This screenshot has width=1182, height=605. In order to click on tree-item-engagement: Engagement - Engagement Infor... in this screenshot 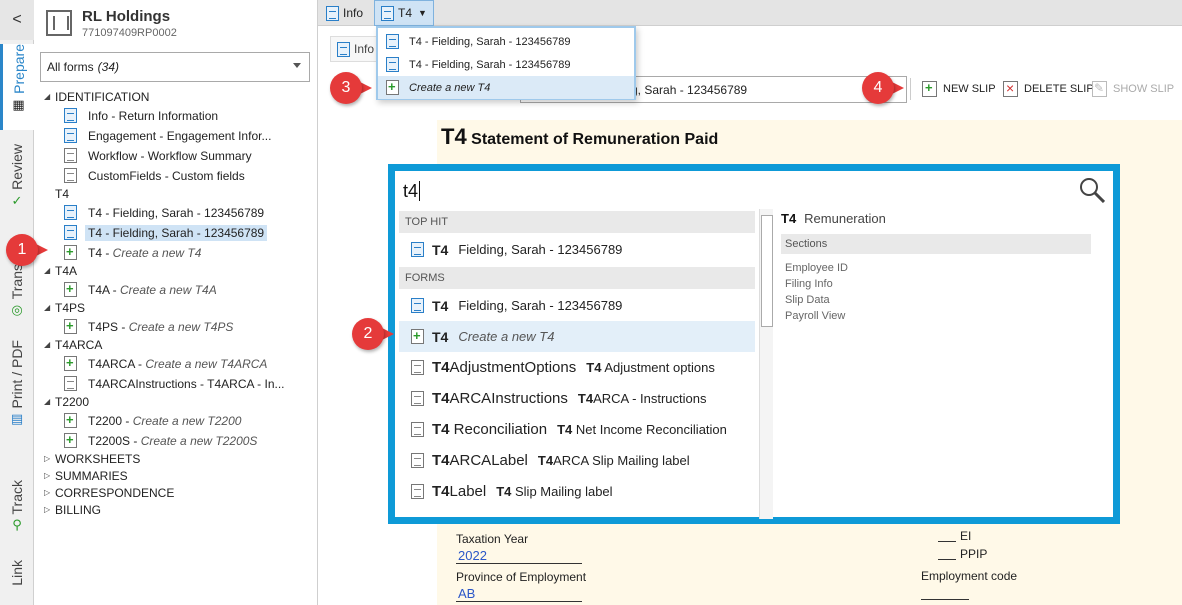, I will do `click(176, 135)`.